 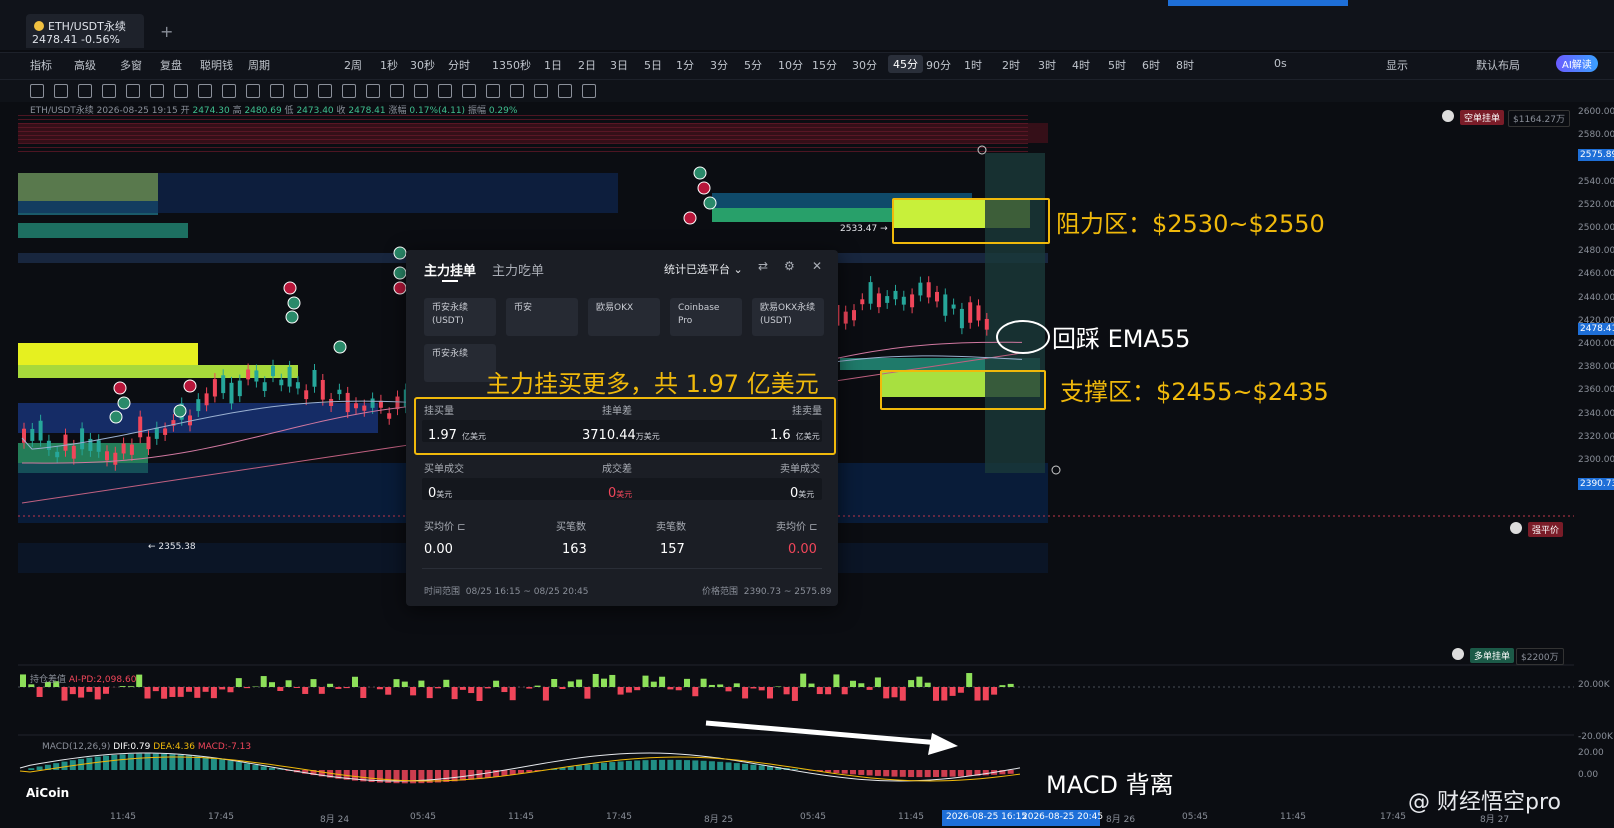 I want to click on toolbar-item: 2日, so click(x=587, y=65).